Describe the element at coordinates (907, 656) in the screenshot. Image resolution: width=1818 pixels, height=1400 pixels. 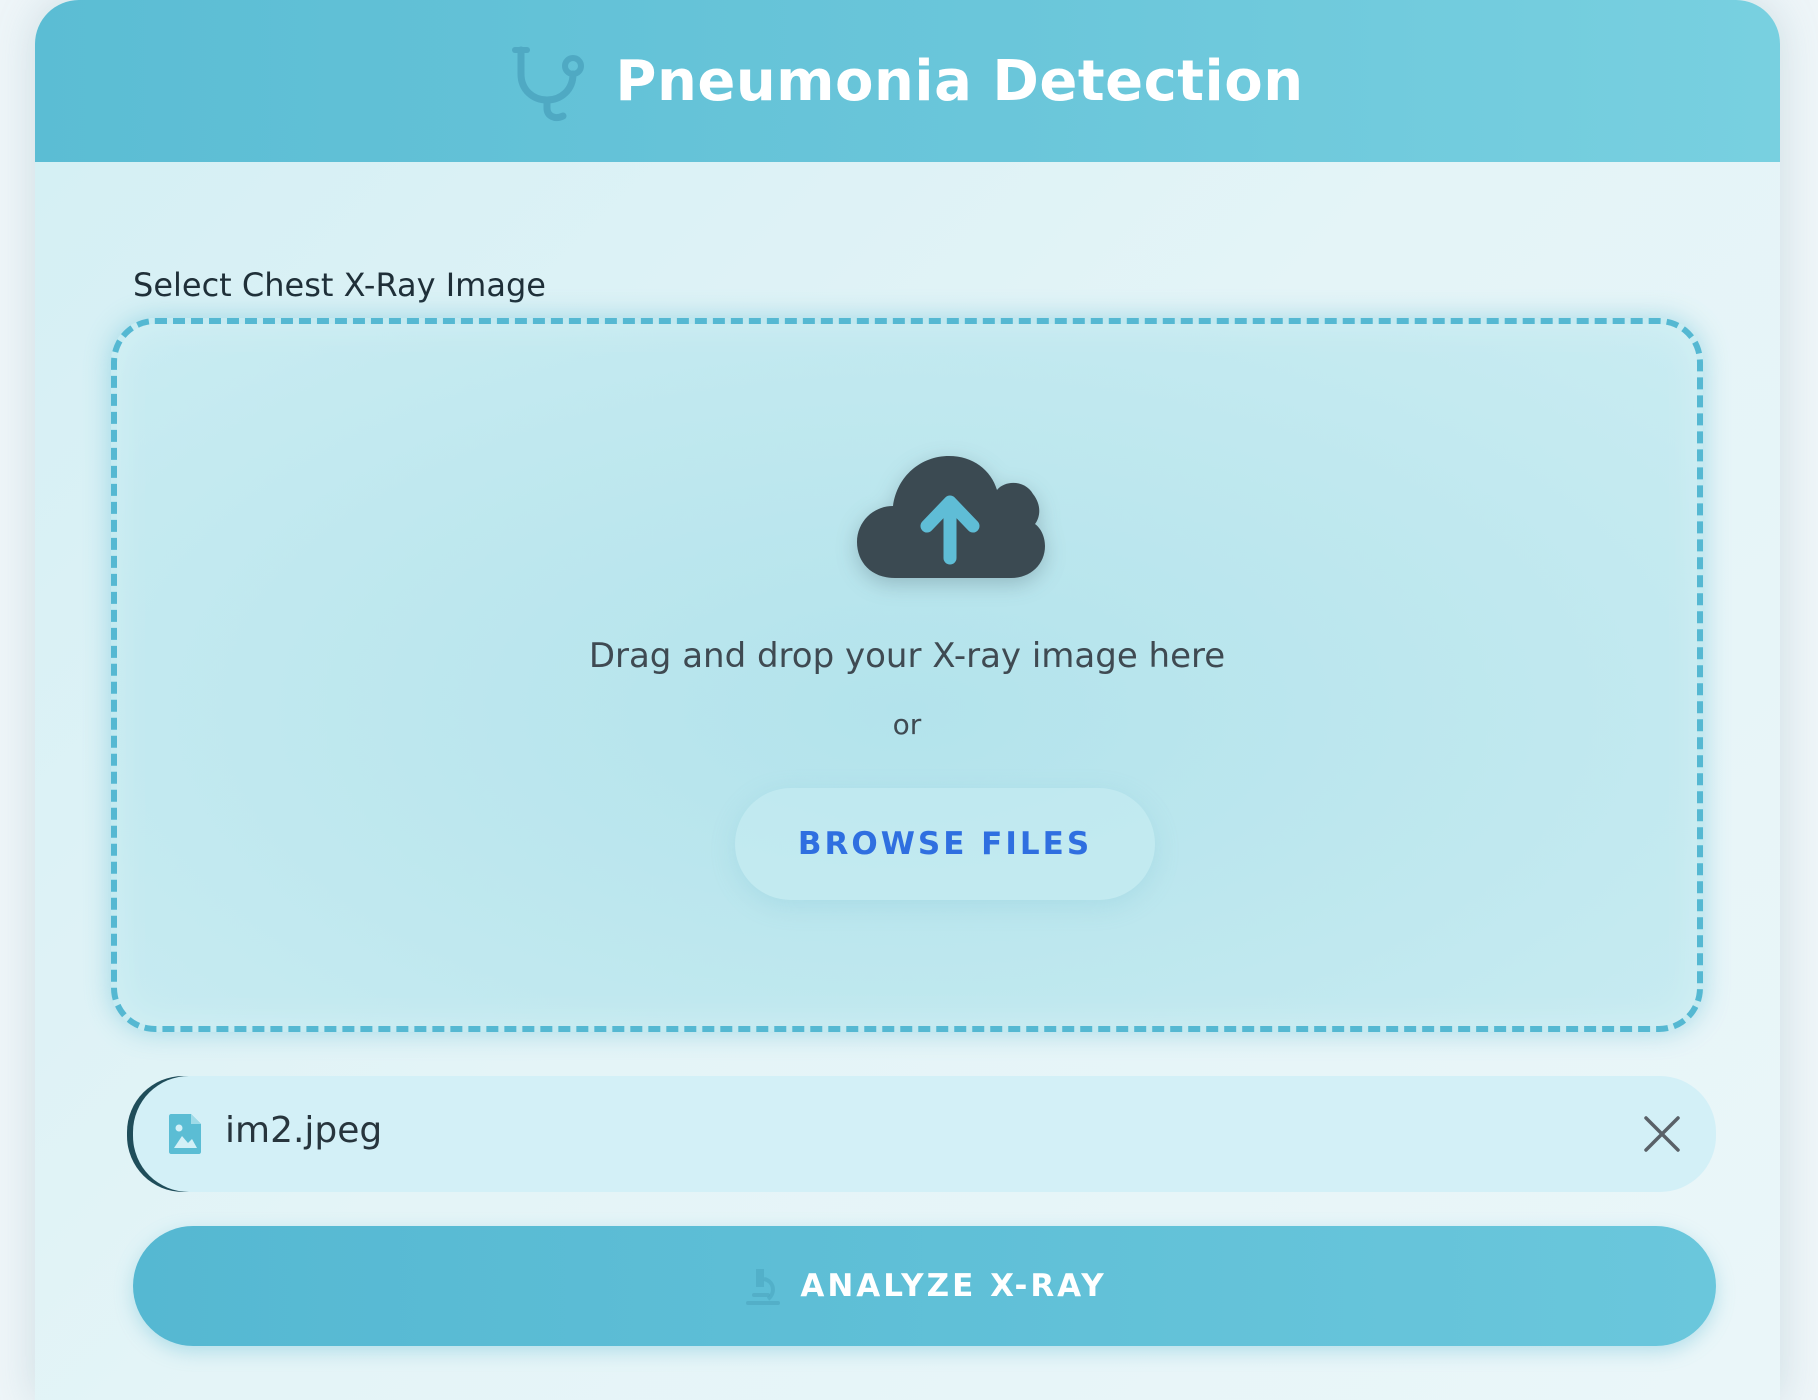
I see `dropzone-instructions: Drag and drop your X-ray image here` at that location.